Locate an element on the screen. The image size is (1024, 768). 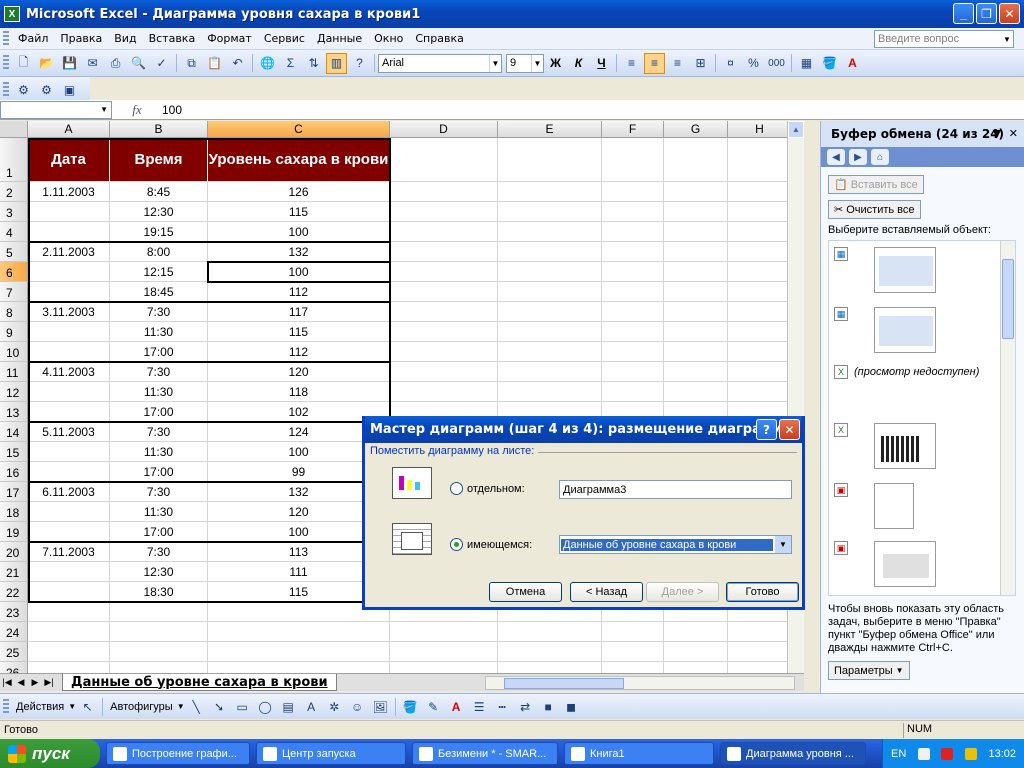
row-header: 5 is located at coordinates (14, 252).